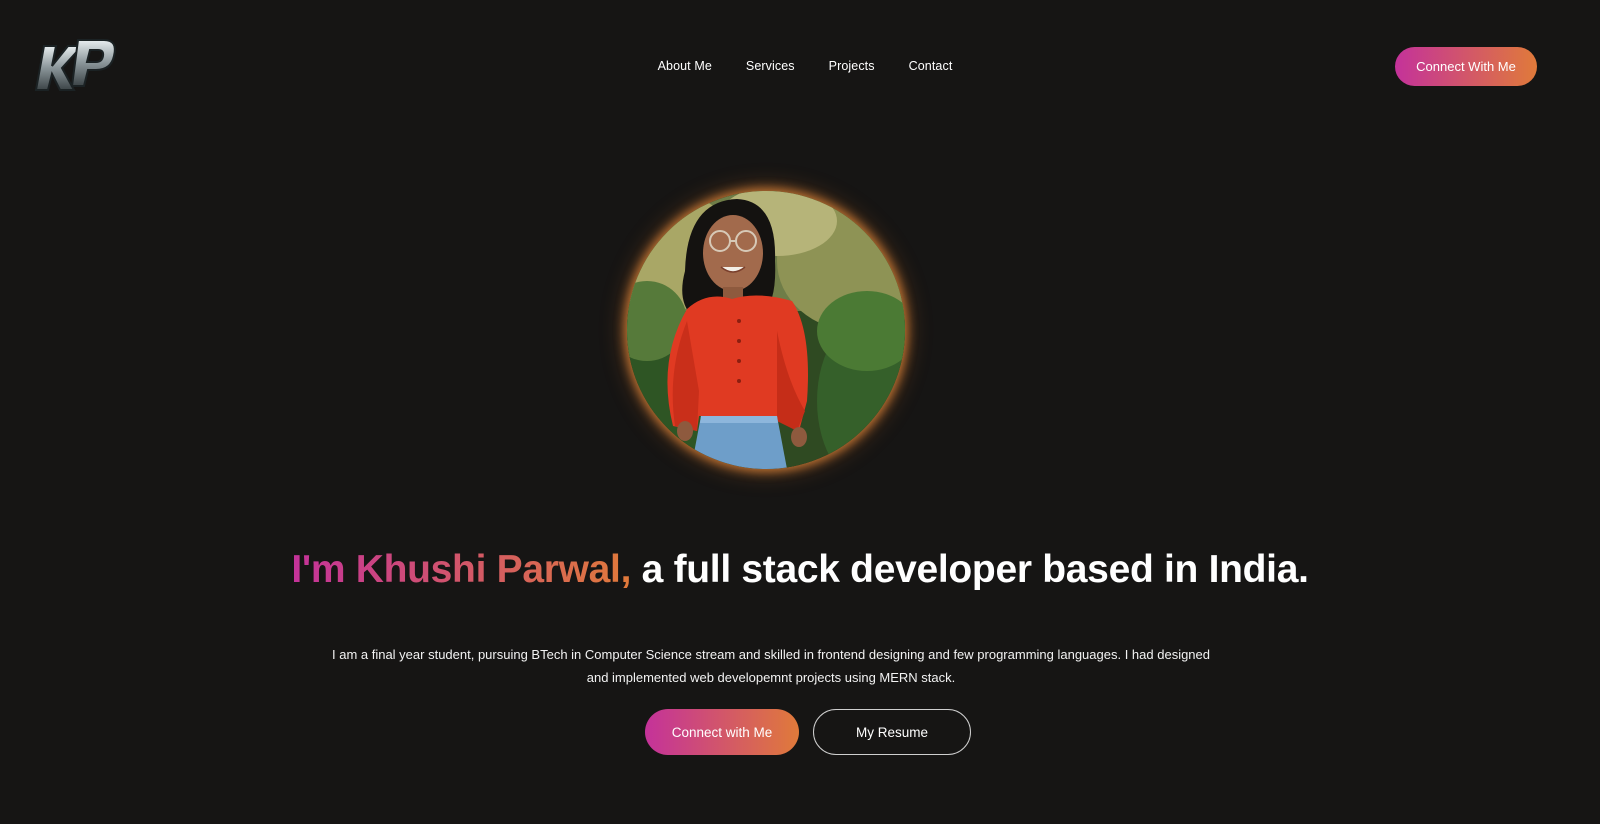 This screenshot has height=824, width=1600. I want to click on nav-about-me: About Me, so click(685, 66).